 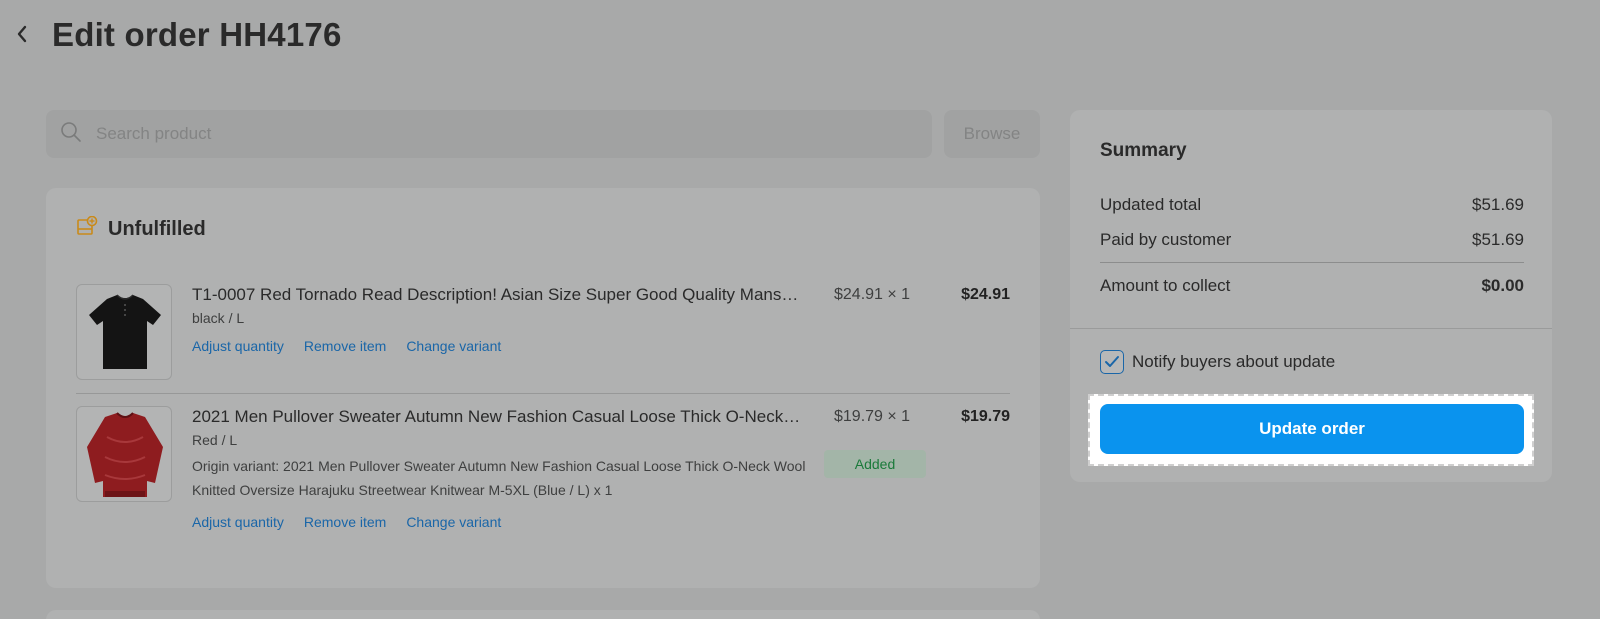 I want to click on search-box, so click(x=489, y=134).